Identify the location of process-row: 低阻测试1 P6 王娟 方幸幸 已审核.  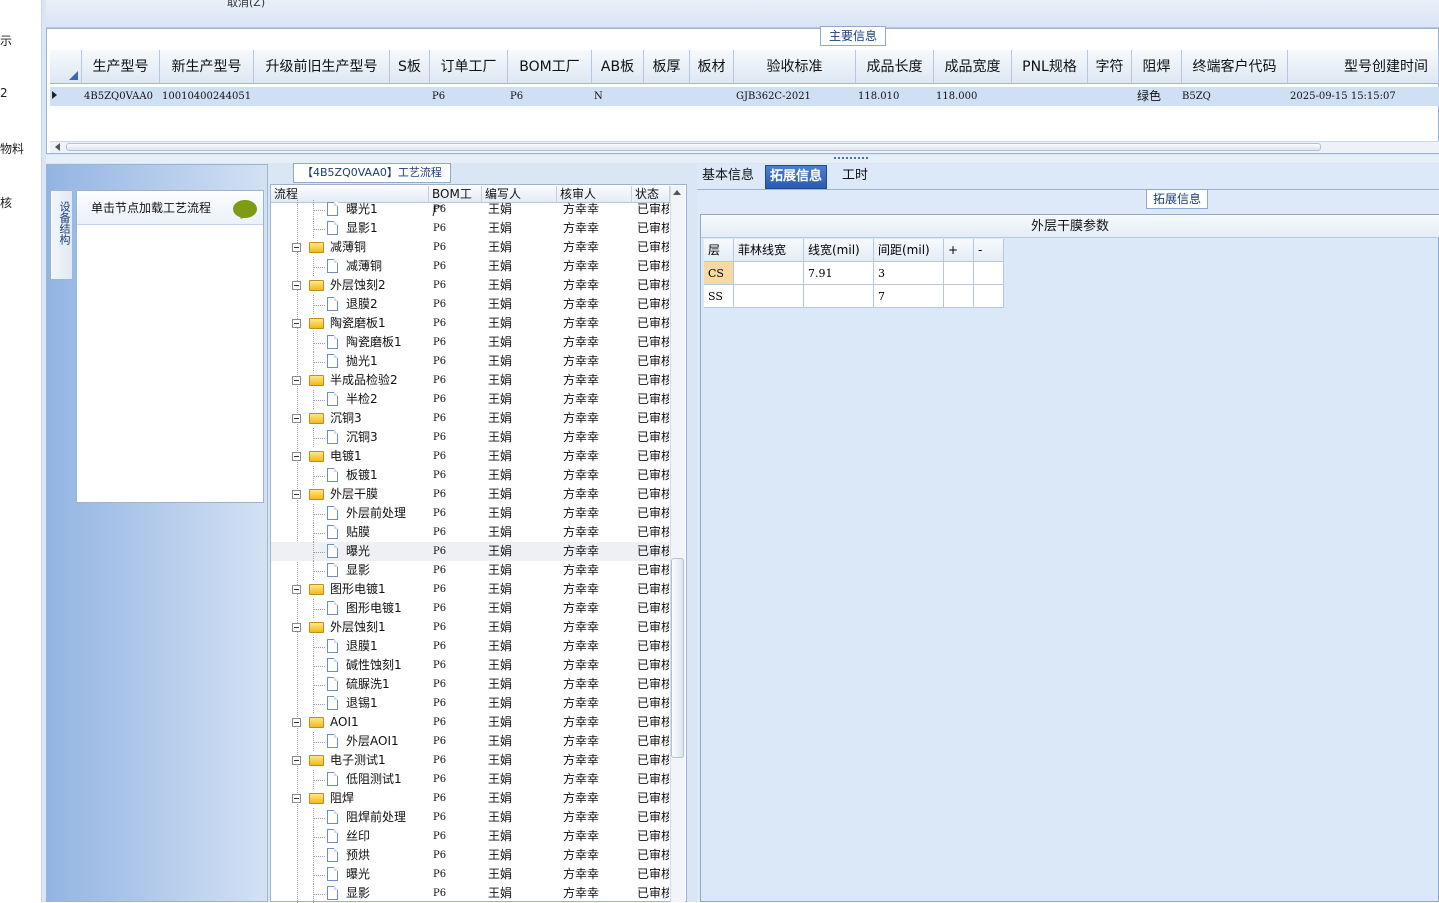
(470, 779).